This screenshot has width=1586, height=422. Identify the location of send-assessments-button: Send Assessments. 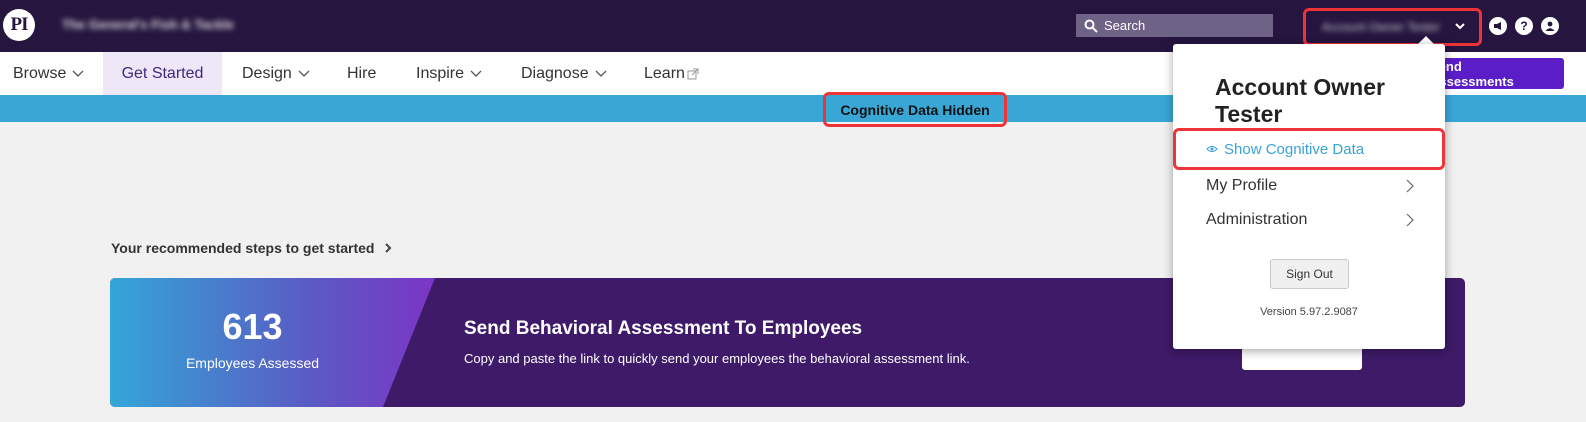
(1497, 73).